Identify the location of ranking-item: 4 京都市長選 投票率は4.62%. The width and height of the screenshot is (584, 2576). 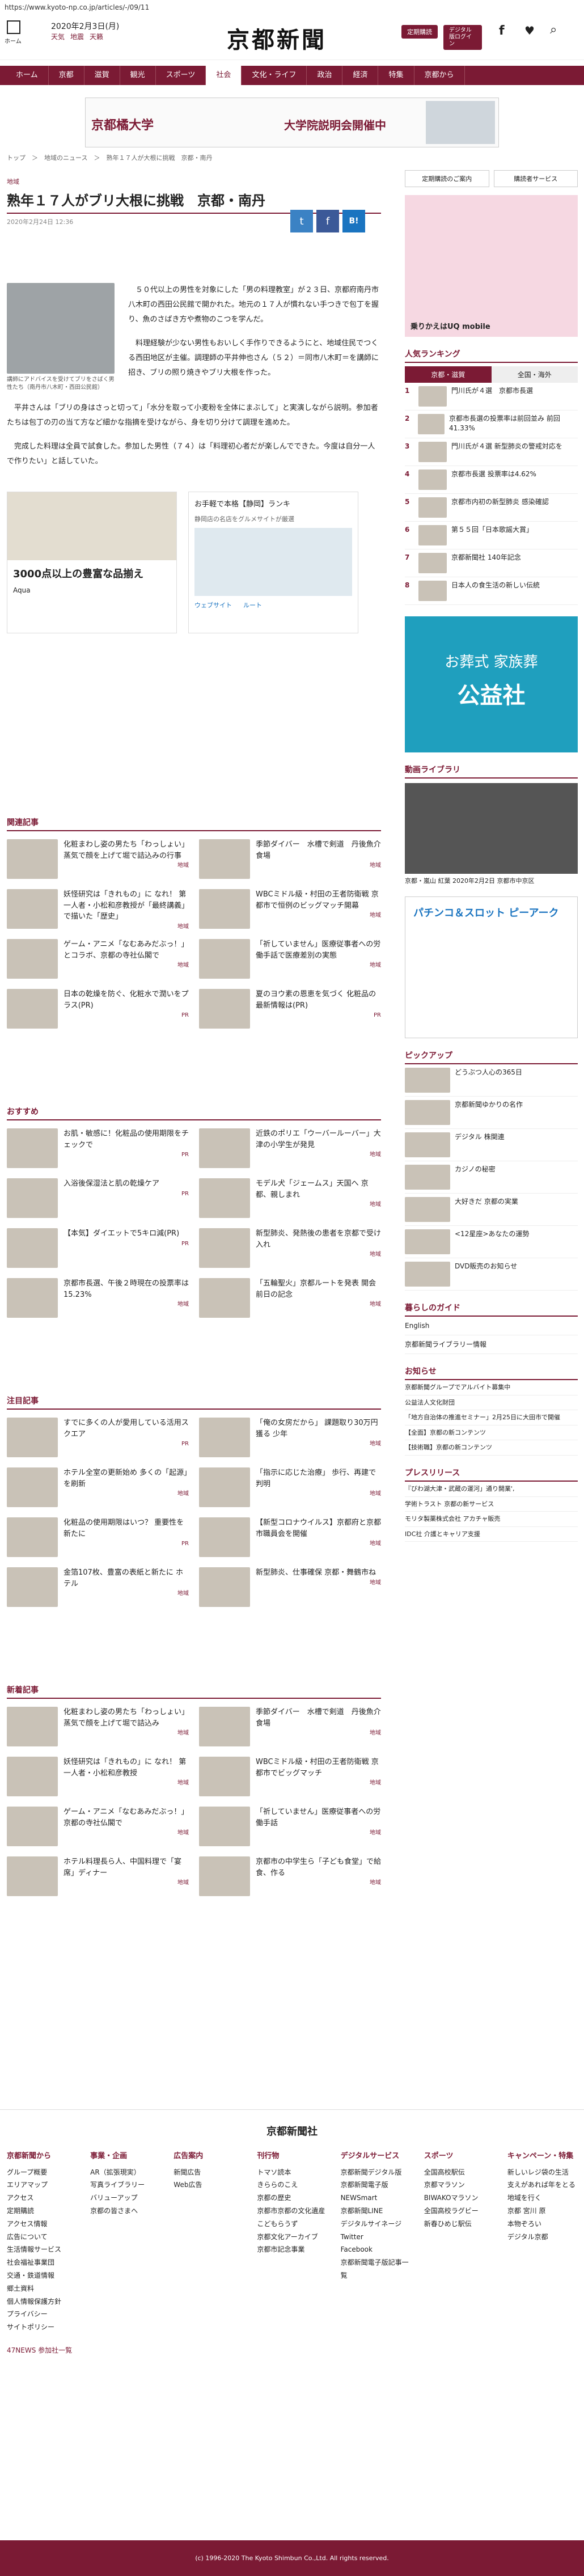
(492, 480).